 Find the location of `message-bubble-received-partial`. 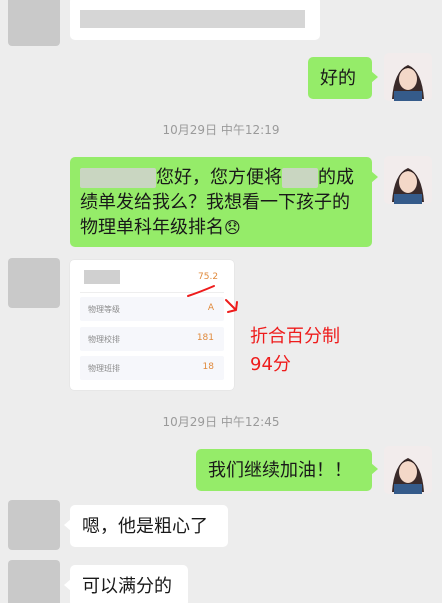

message-bubble-received-partial is located at coordinates (195, 20).